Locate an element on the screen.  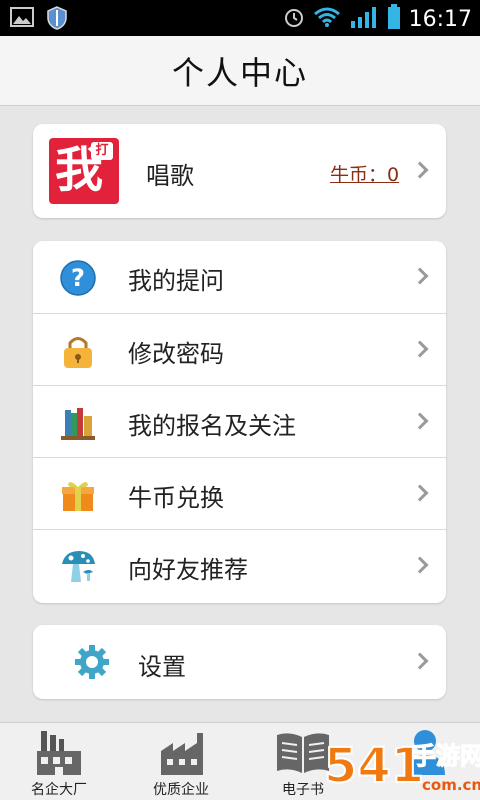
tab-quality-companies: 优质企业 is located at coordinates (181, 763).